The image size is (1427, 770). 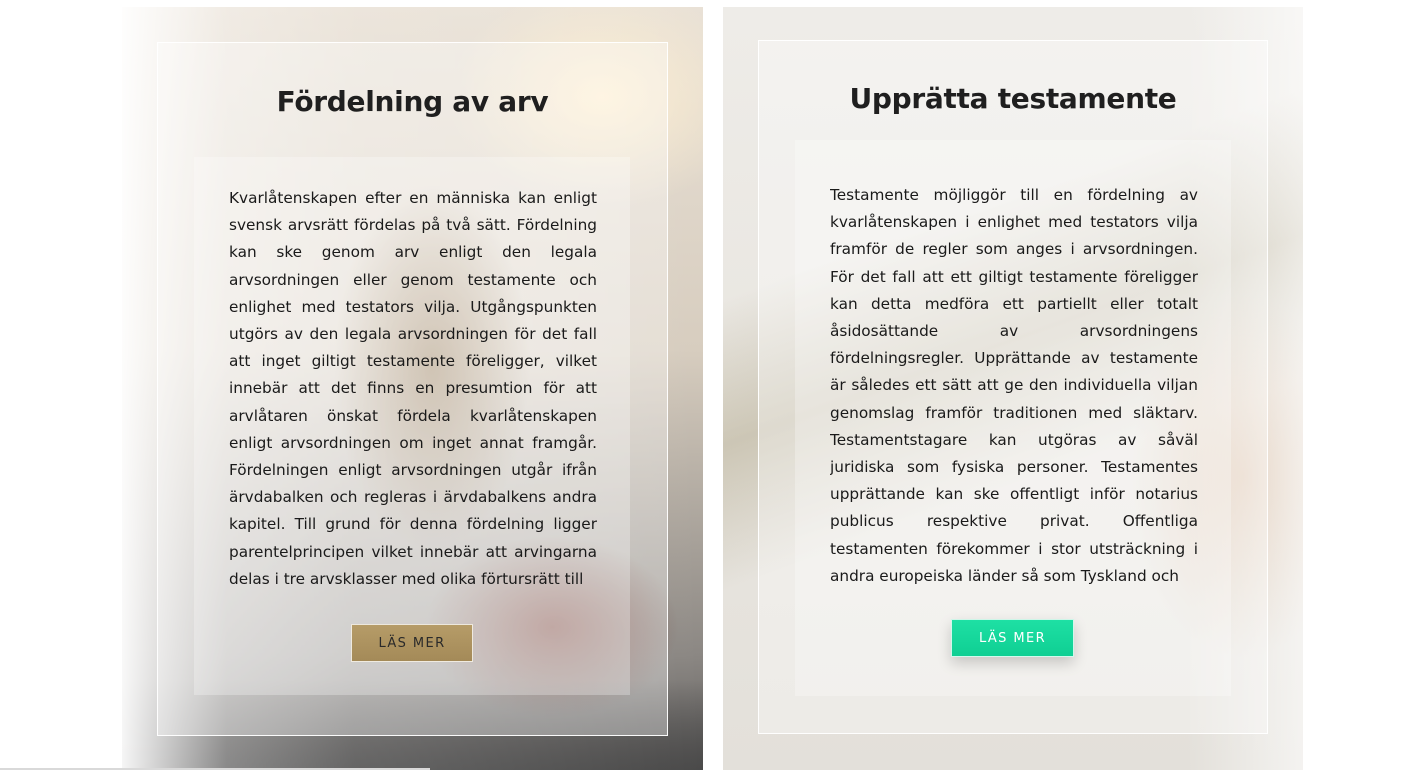 I want to click on card-title: Upprätta testamente, so click(x=1013, y=98).